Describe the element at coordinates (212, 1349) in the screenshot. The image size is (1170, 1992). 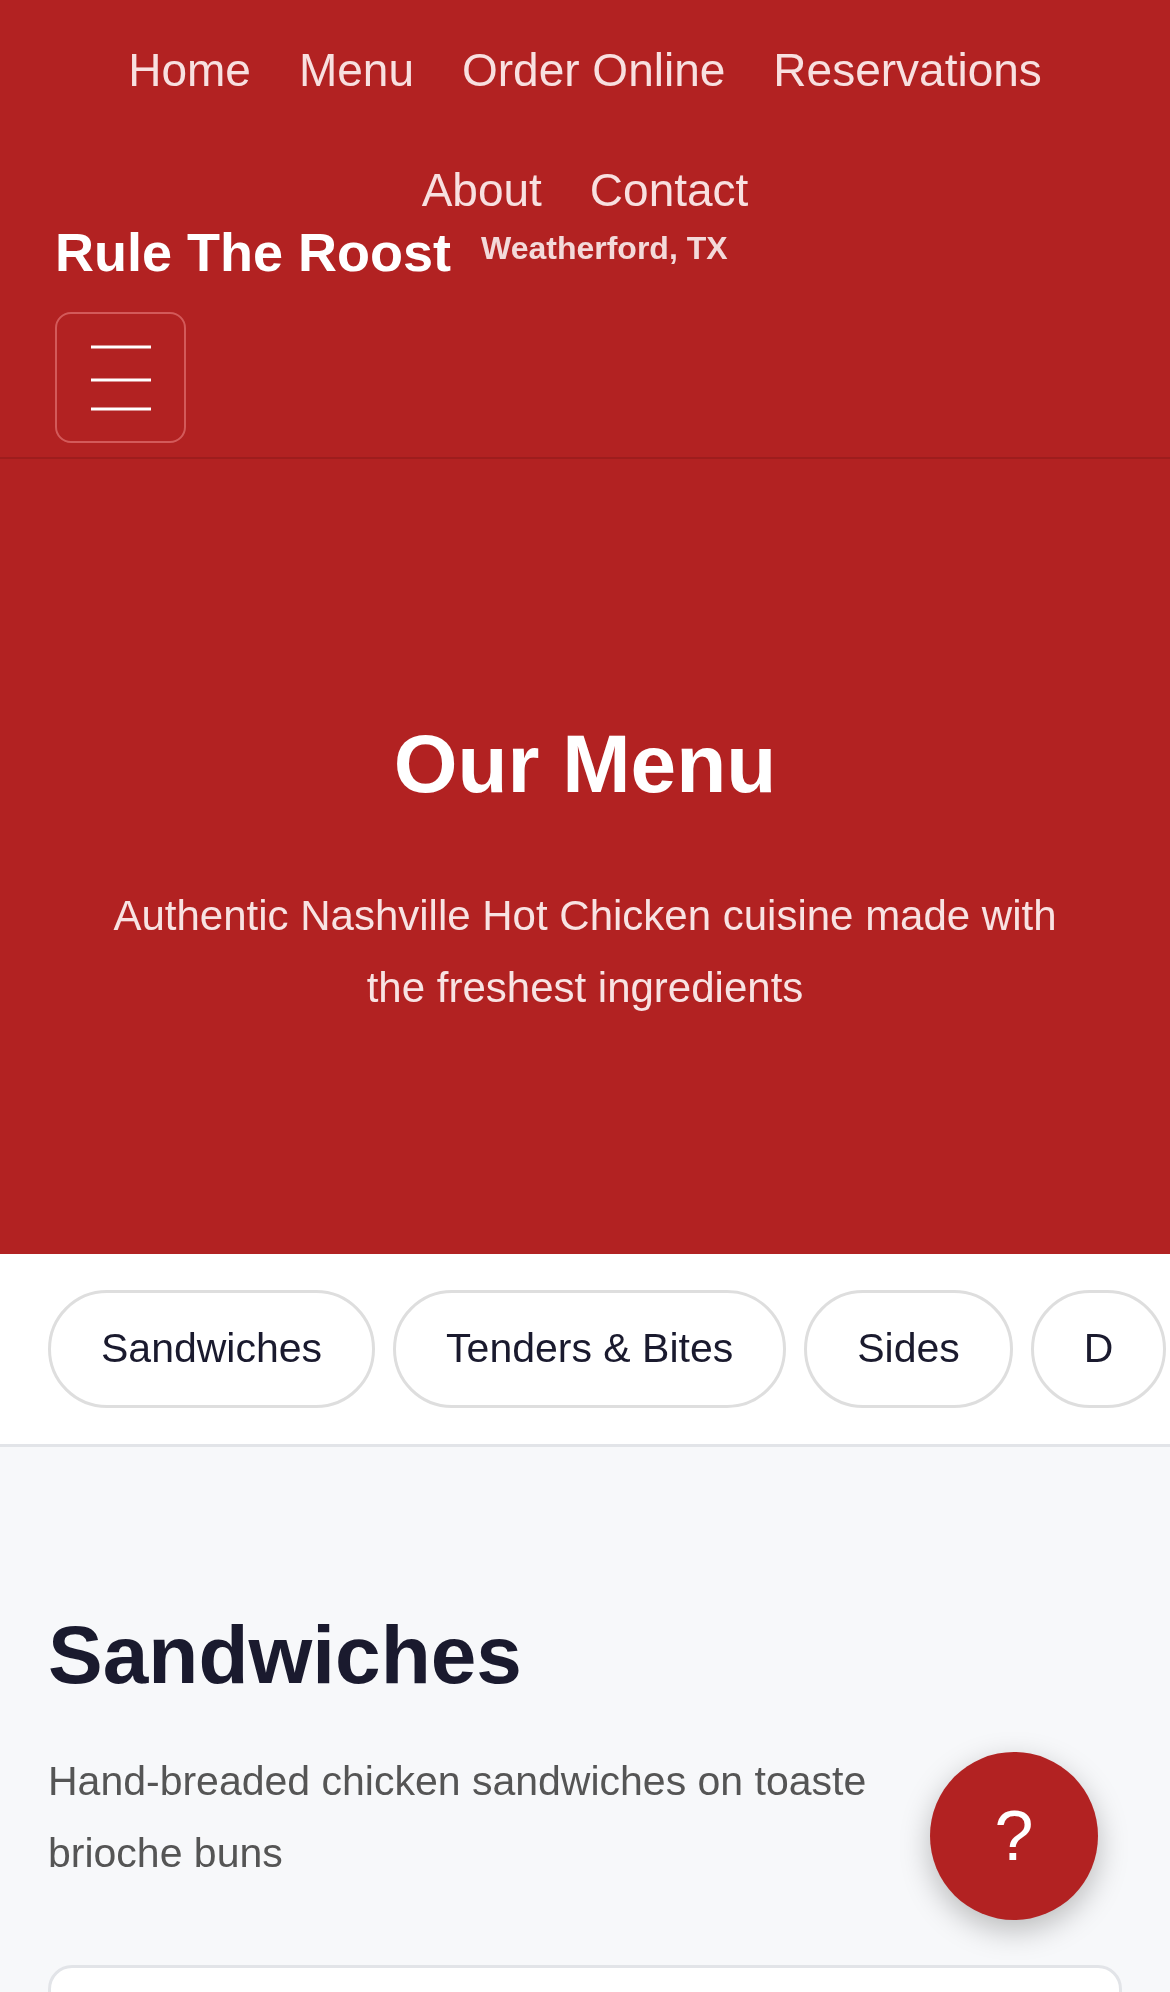
I see `category-tab: Sandwiches` at that location.